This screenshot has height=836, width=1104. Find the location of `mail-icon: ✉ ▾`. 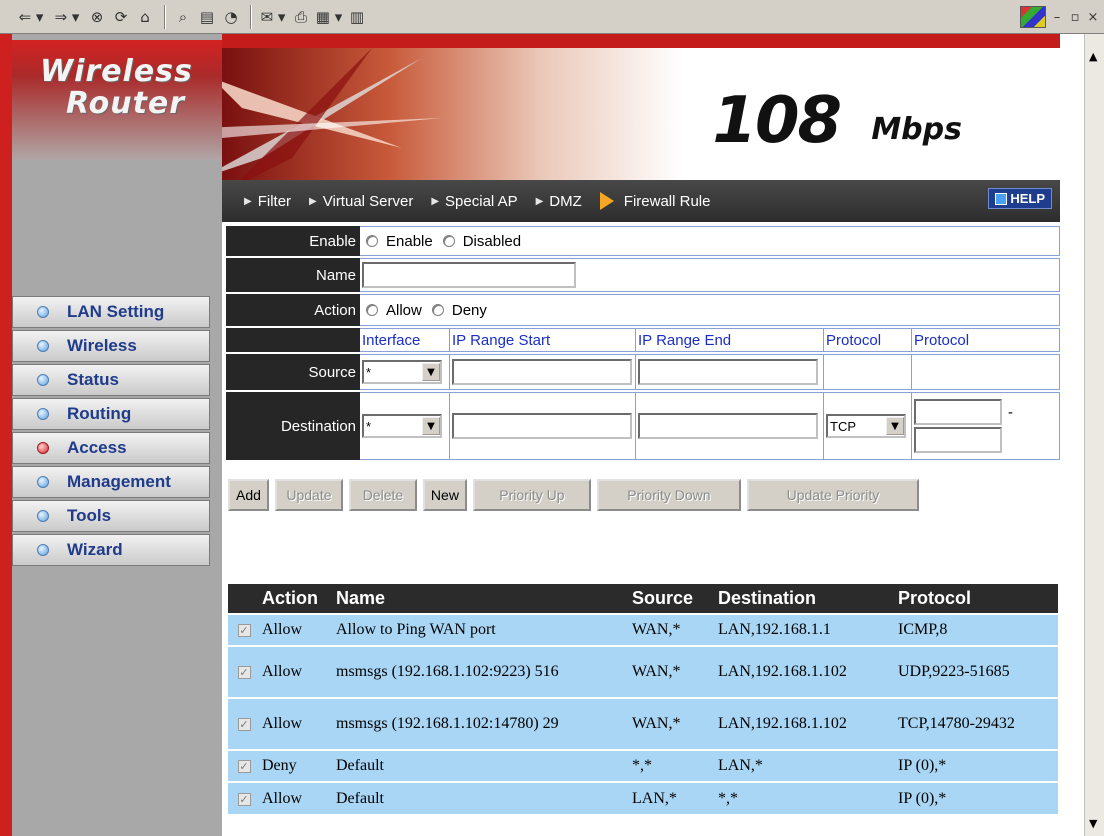

mail-icon: ✉ ▾ is located at coordinates (273, 17).